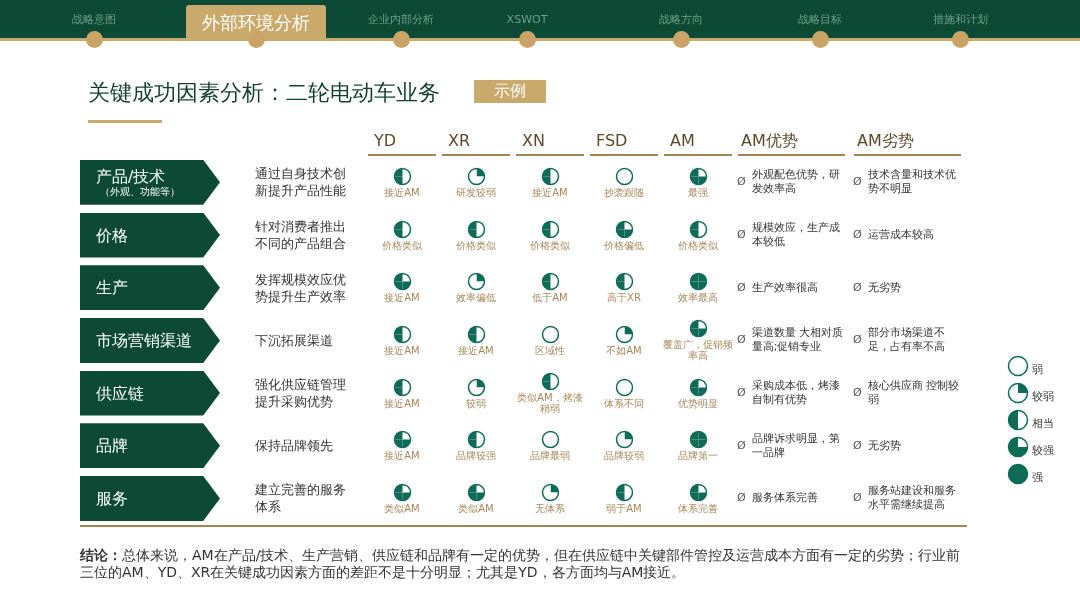  I want to click on disadvantage-text: 服务站建设和服务水平需继续提高, so click(912, 498).